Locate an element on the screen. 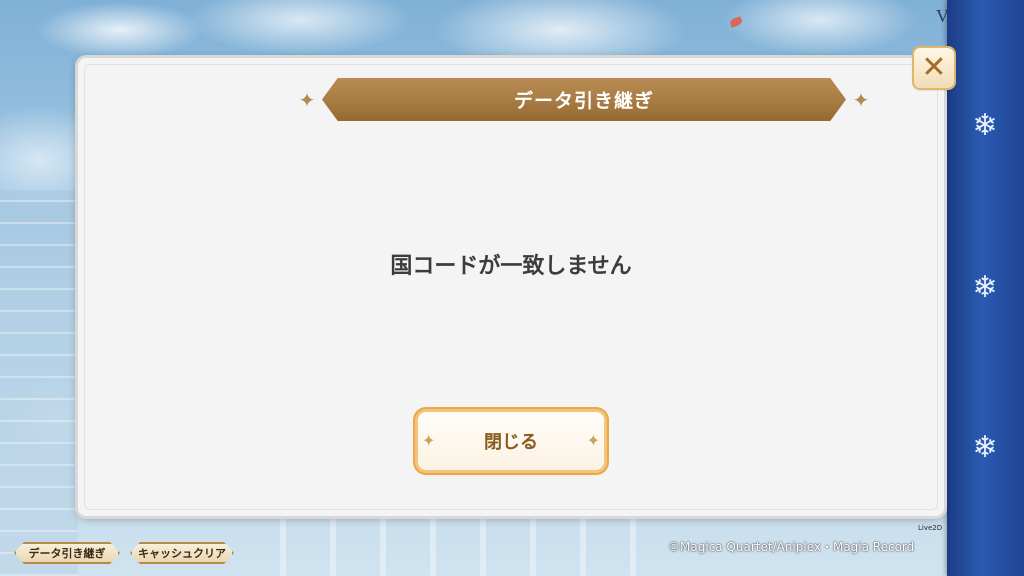  live2d-logo: Live2D is located at coordinates (930, 528).